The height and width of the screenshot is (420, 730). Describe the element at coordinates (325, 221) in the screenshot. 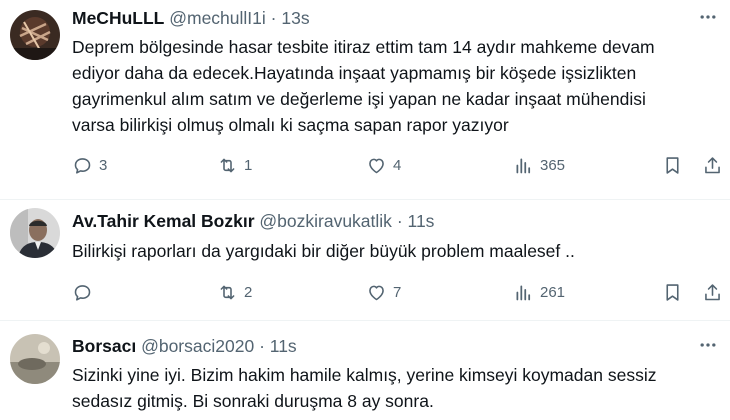

I see `user-handle: @bozkiravukatlik` at that location.